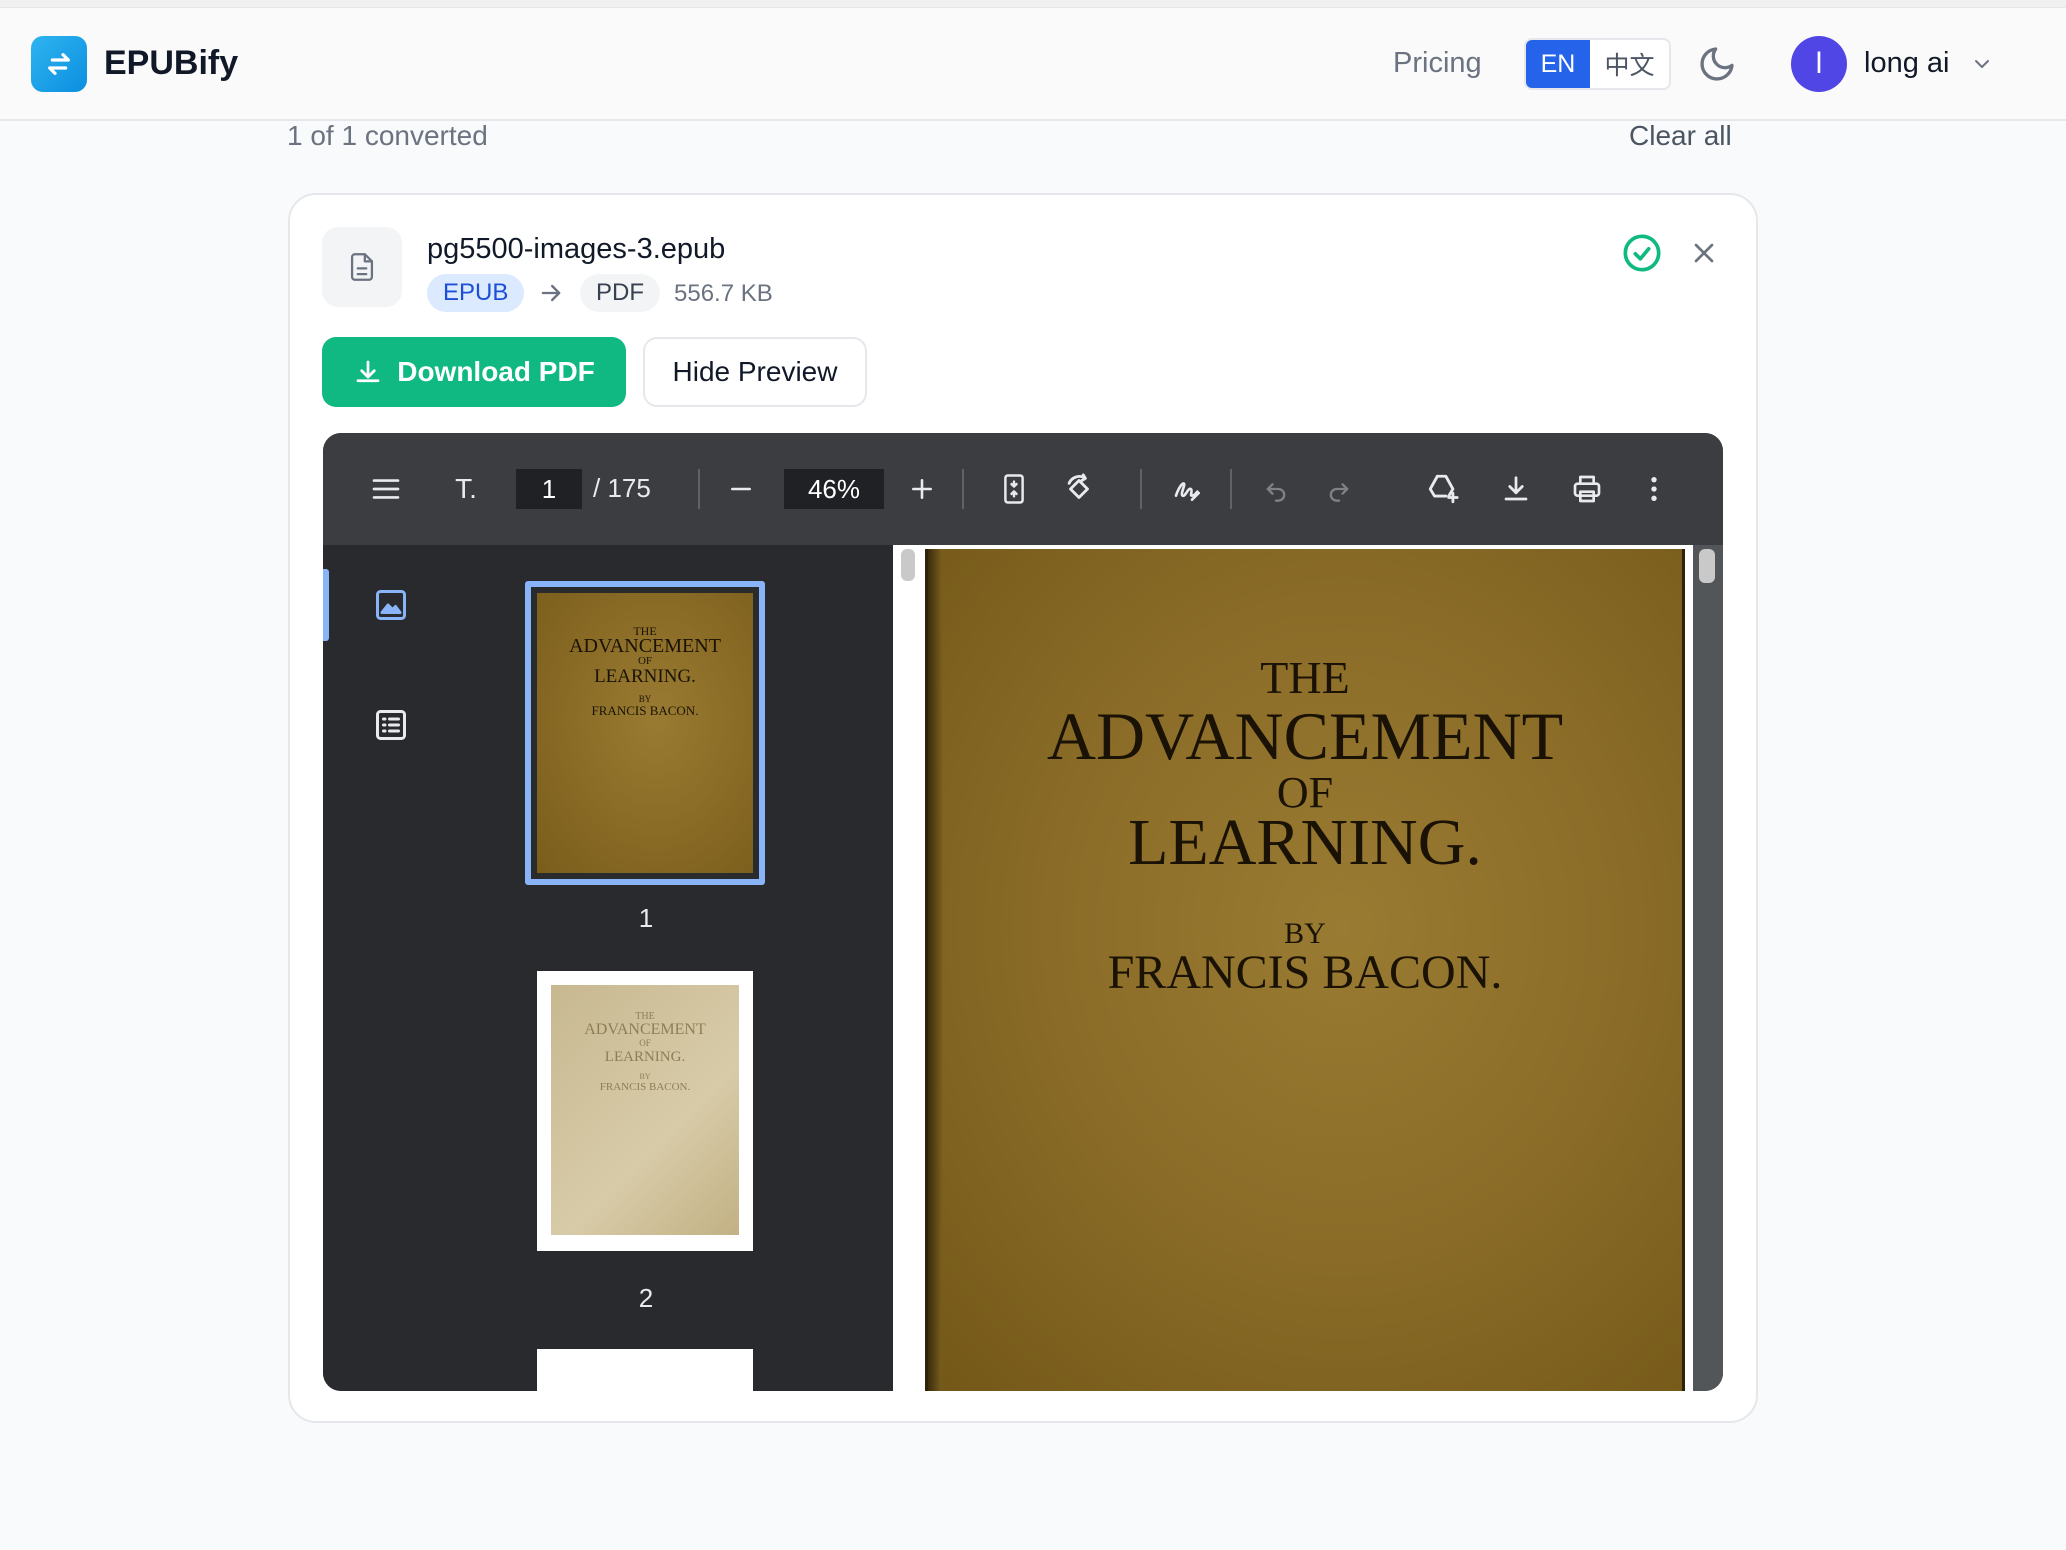  What do you see at coordinates (1014, 489) in the screenshot?
I see `fit-page-icon` at bounding box center [1014, 489].